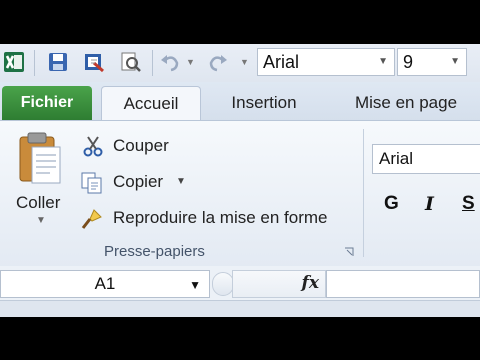  Describe the element at coordinates (432, 62) in the screenshot. I see `font-size-dropdown: 9 ▼` at that location.